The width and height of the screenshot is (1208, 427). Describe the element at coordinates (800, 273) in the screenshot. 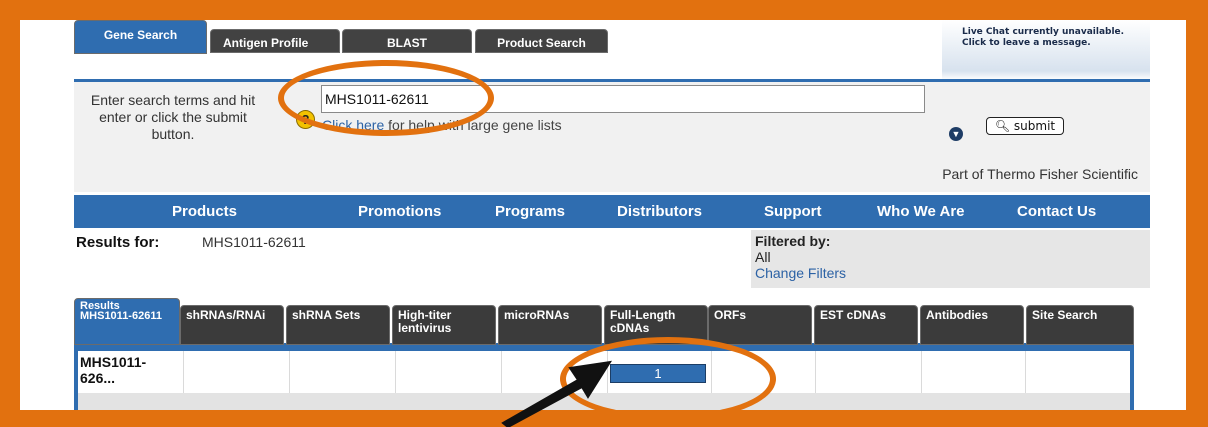

I see `change-filters-link: Change Filters` at that location.